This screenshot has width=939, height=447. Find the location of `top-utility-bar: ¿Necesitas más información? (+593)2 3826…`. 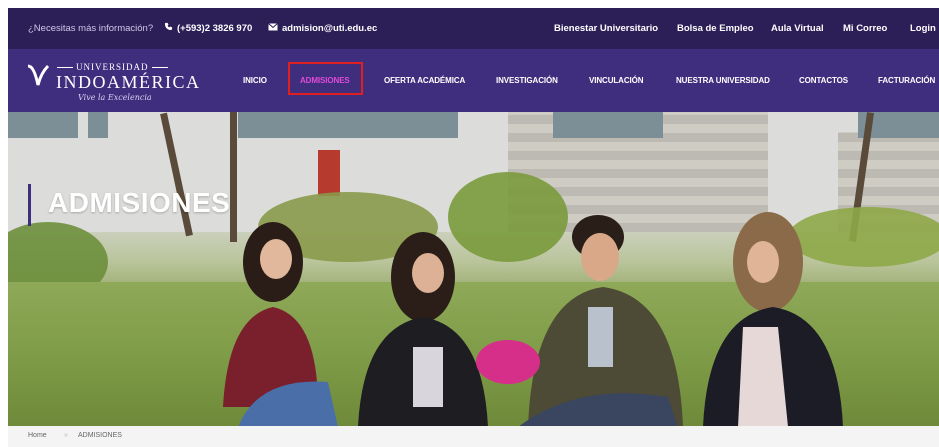

top-utility-bar: ¿Necesitas más información? (+593)2 3826… is located at coordinates (473, 28).